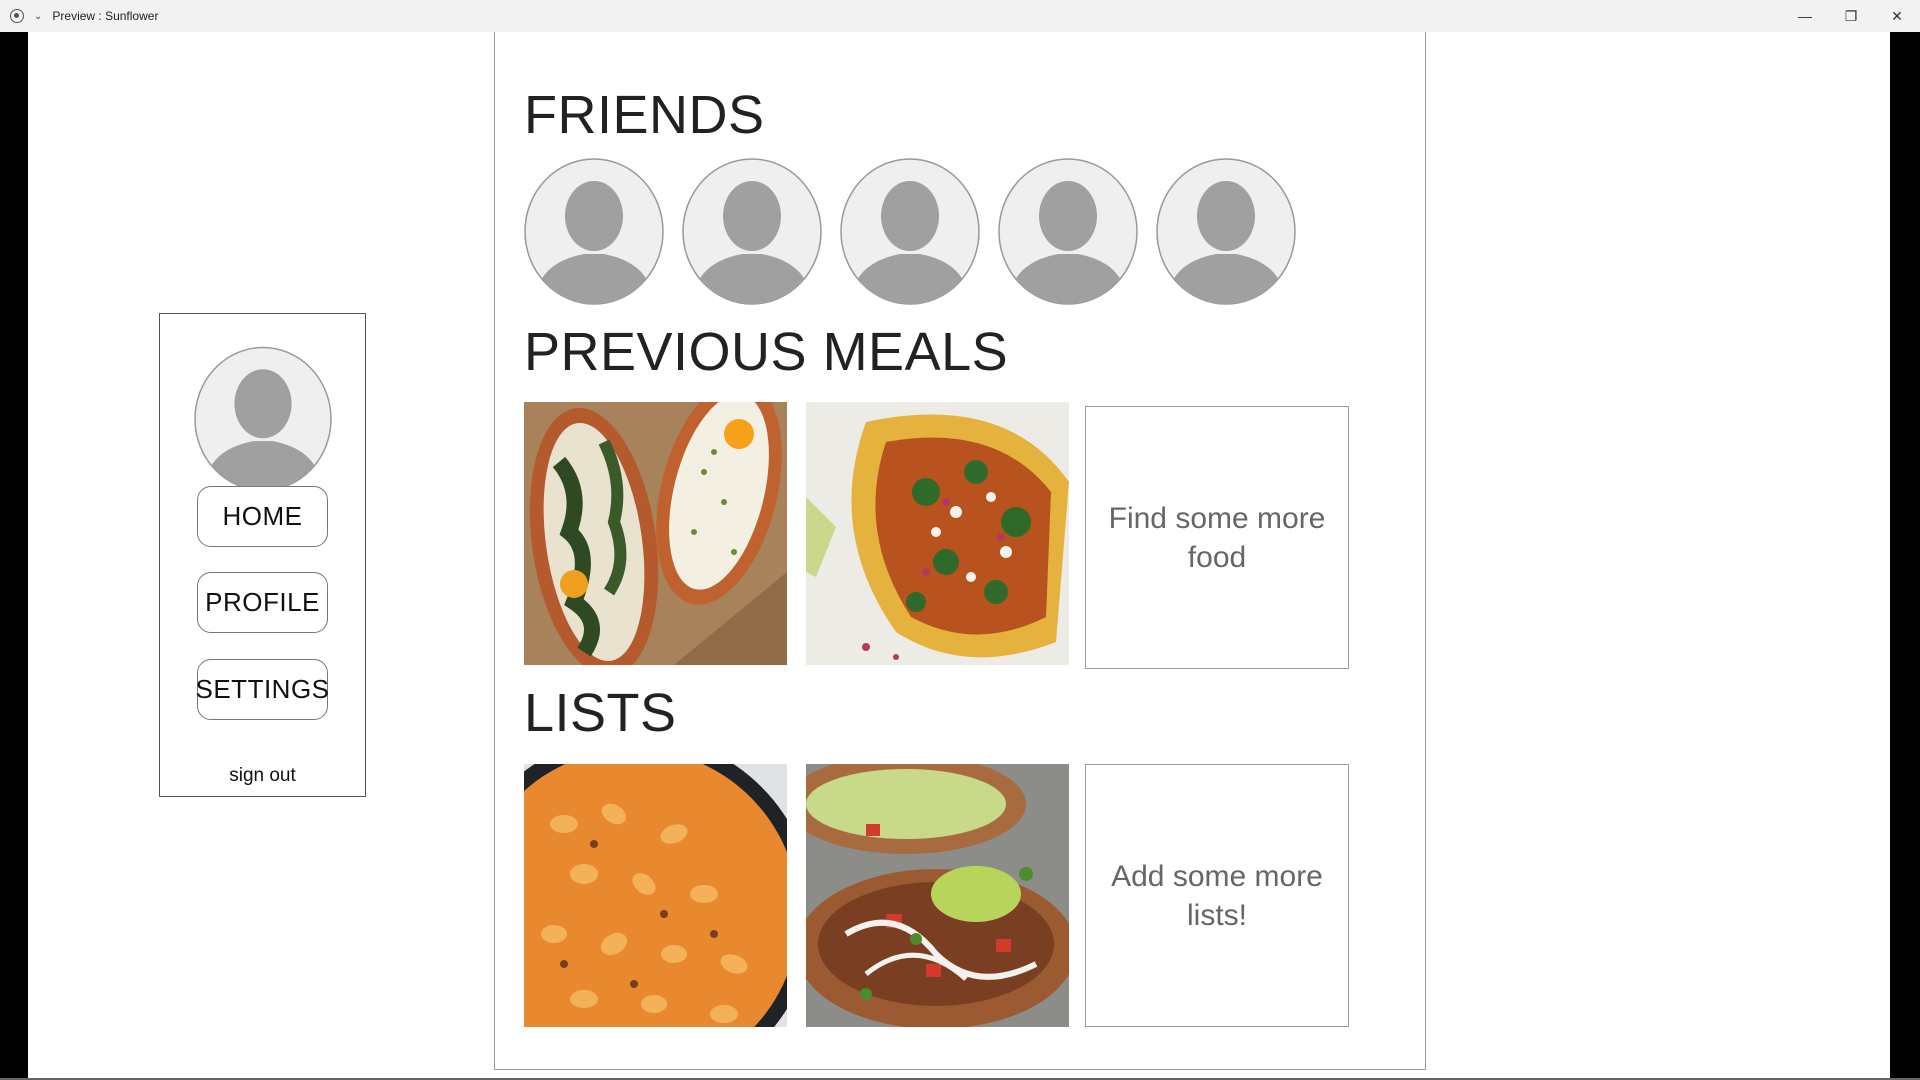 This screenshot has width=1920, height=1080. What do you see at coordinates (17, 16) in the screenshot?
I see `app-icon` at bounding box center [17, 16].